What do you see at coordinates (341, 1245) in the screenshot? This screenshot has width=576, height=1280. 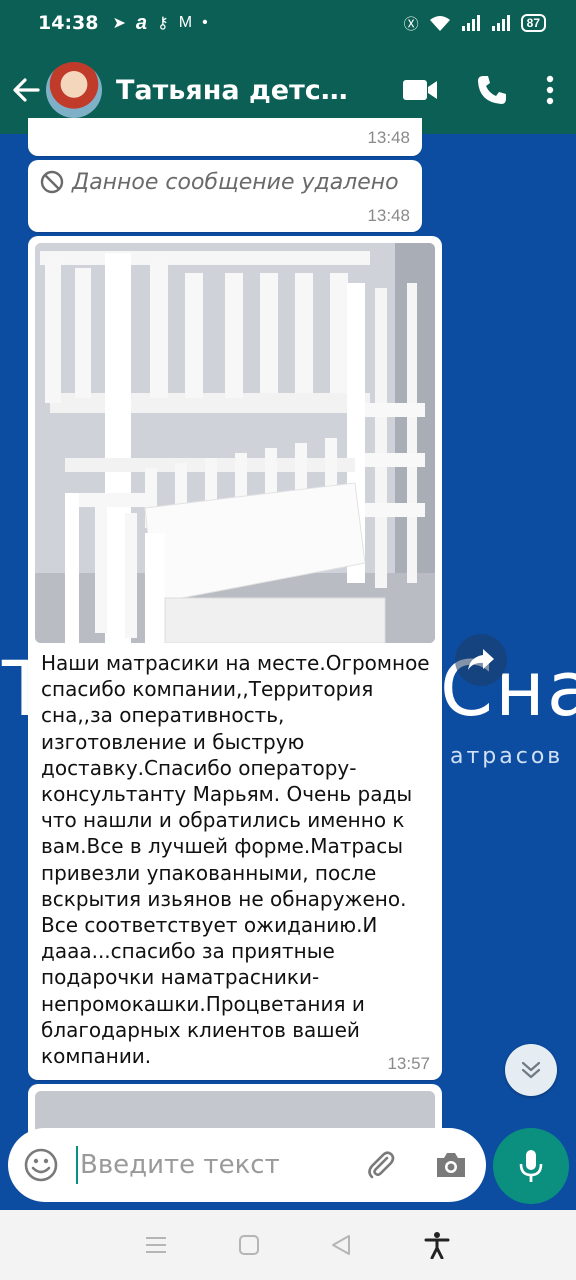 I see `back-triangle-icon` at bounding box center [341, 1245].